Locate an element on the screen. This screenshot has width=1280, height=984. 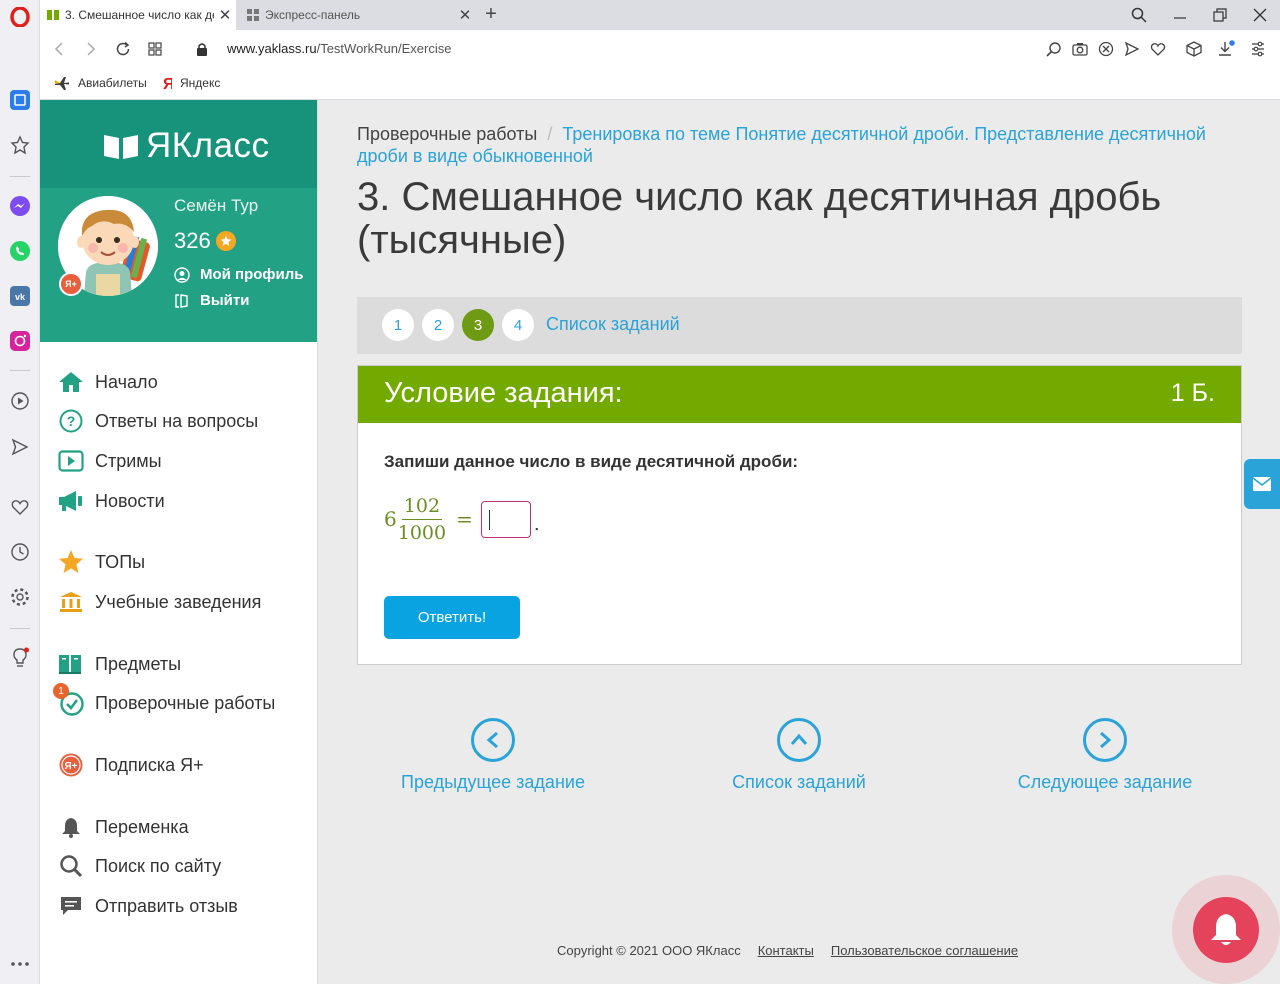
previous-task-label: Предыдущее задание is located at coordinates (493, 782).